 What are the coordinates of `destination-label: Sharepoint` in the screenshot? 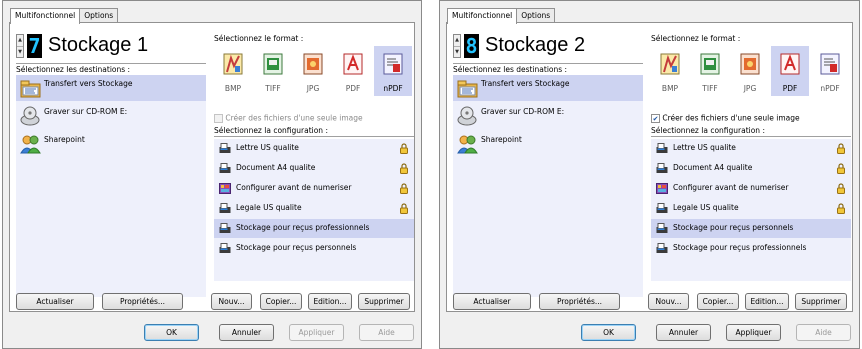 It's located at (64, 139).